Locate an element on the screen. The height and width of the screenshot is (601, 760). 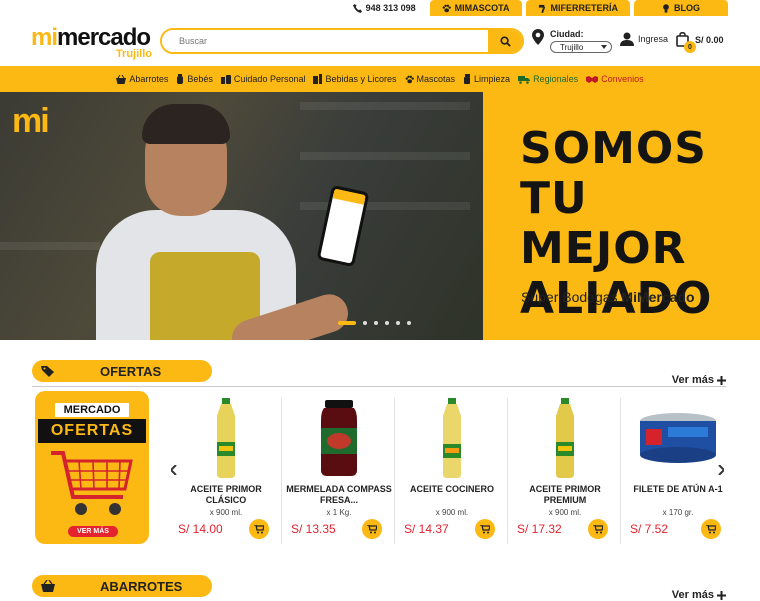
offers-title: OFERTAS is located at coordinates (131, 371).